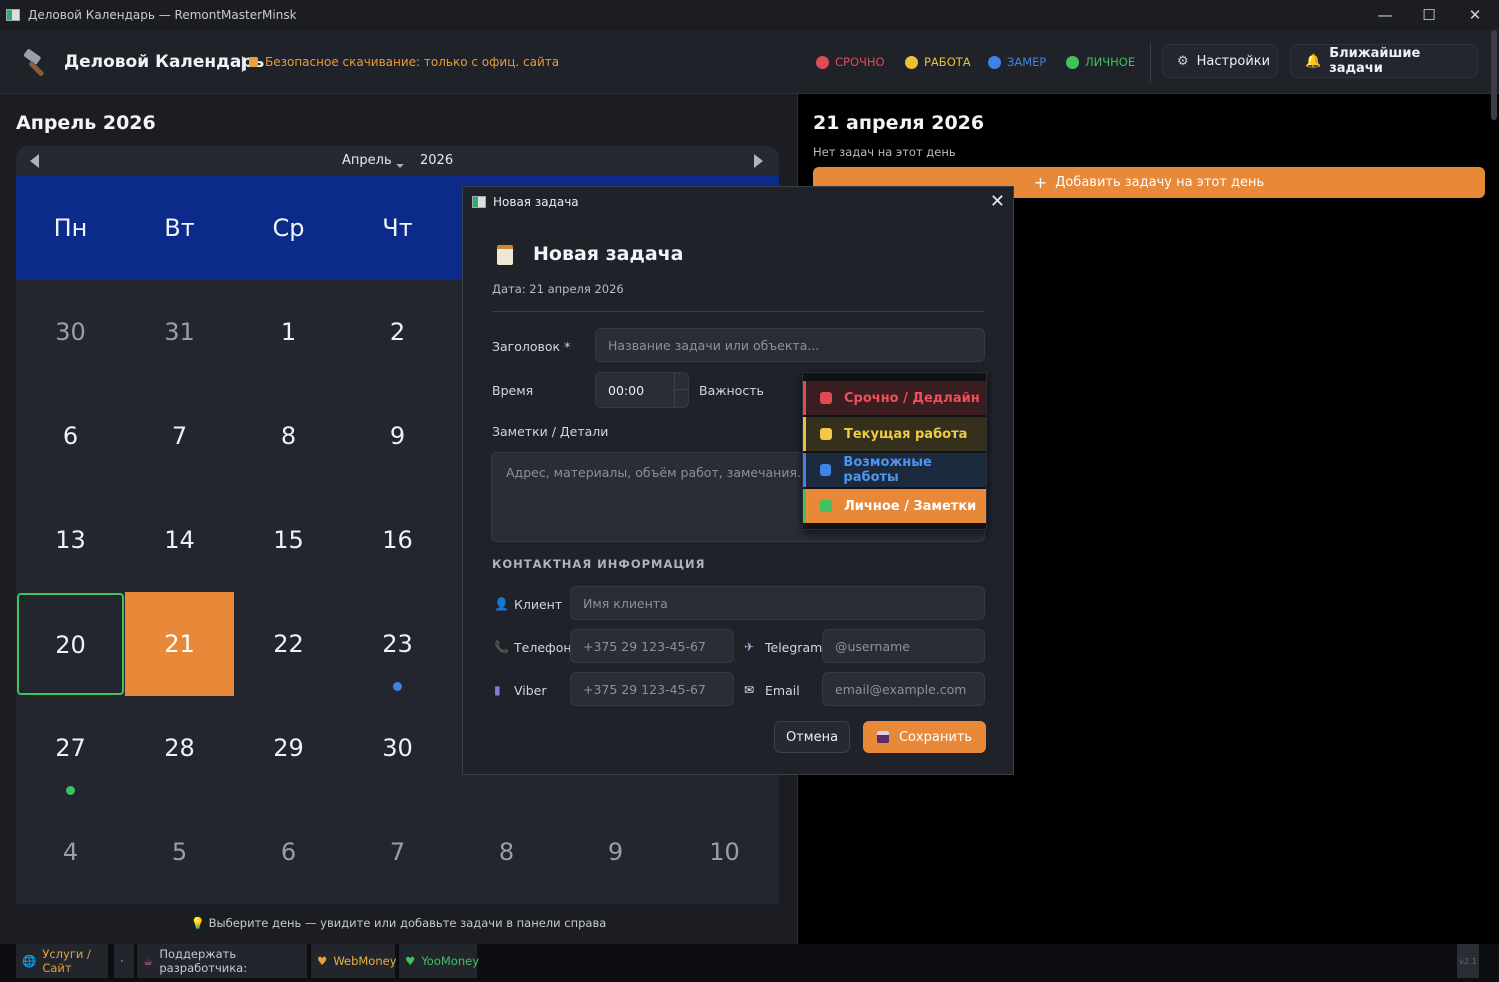 The height and width of the screenshot is (982, 1499). What do you see at coordinates (62, 961) in the screenshot?
I see `services-link: 🌐 Услуги / Сайт` at bounding box center [62, 961].